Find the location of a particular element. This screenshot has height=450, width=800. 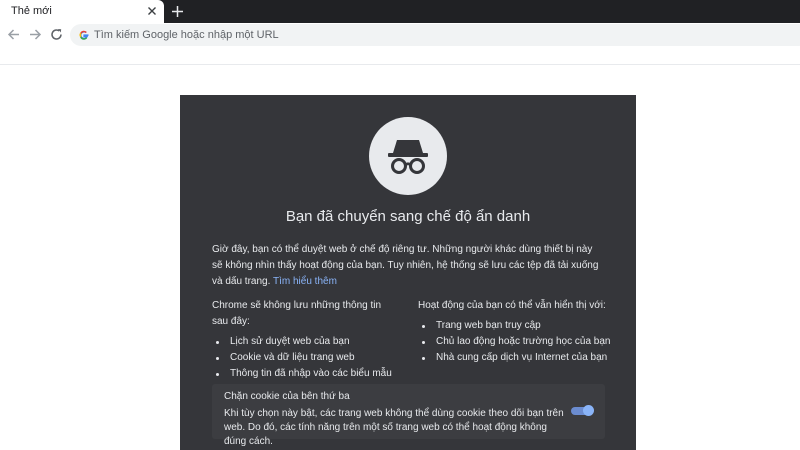

google-g-icon is located at coordinates (84, 35).